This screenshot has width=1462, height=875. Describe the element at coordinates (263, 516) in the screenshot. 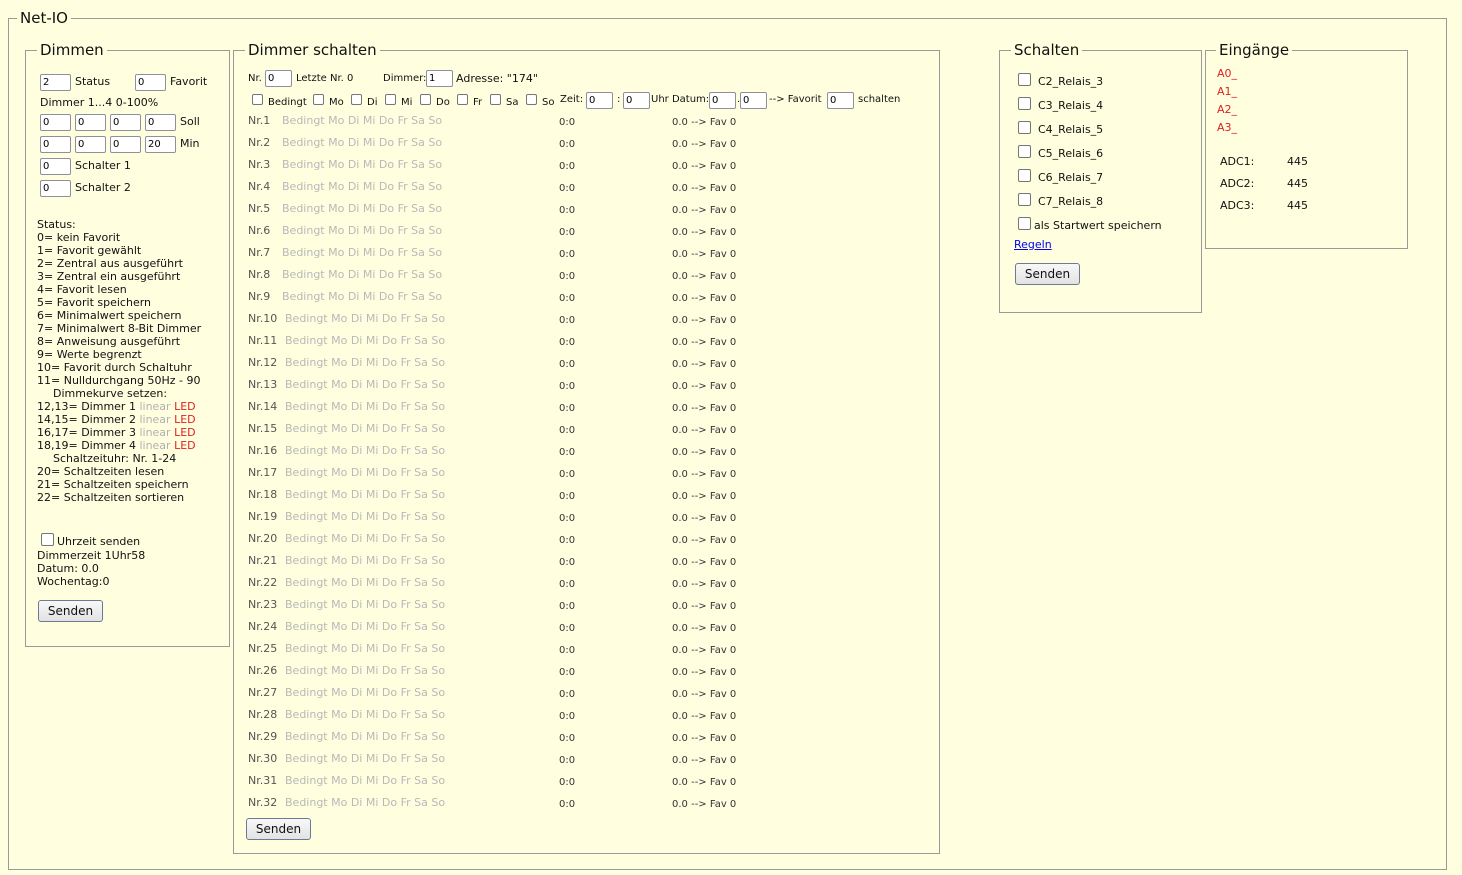

I see `schedule-row-nr: Nr.19` at that location.